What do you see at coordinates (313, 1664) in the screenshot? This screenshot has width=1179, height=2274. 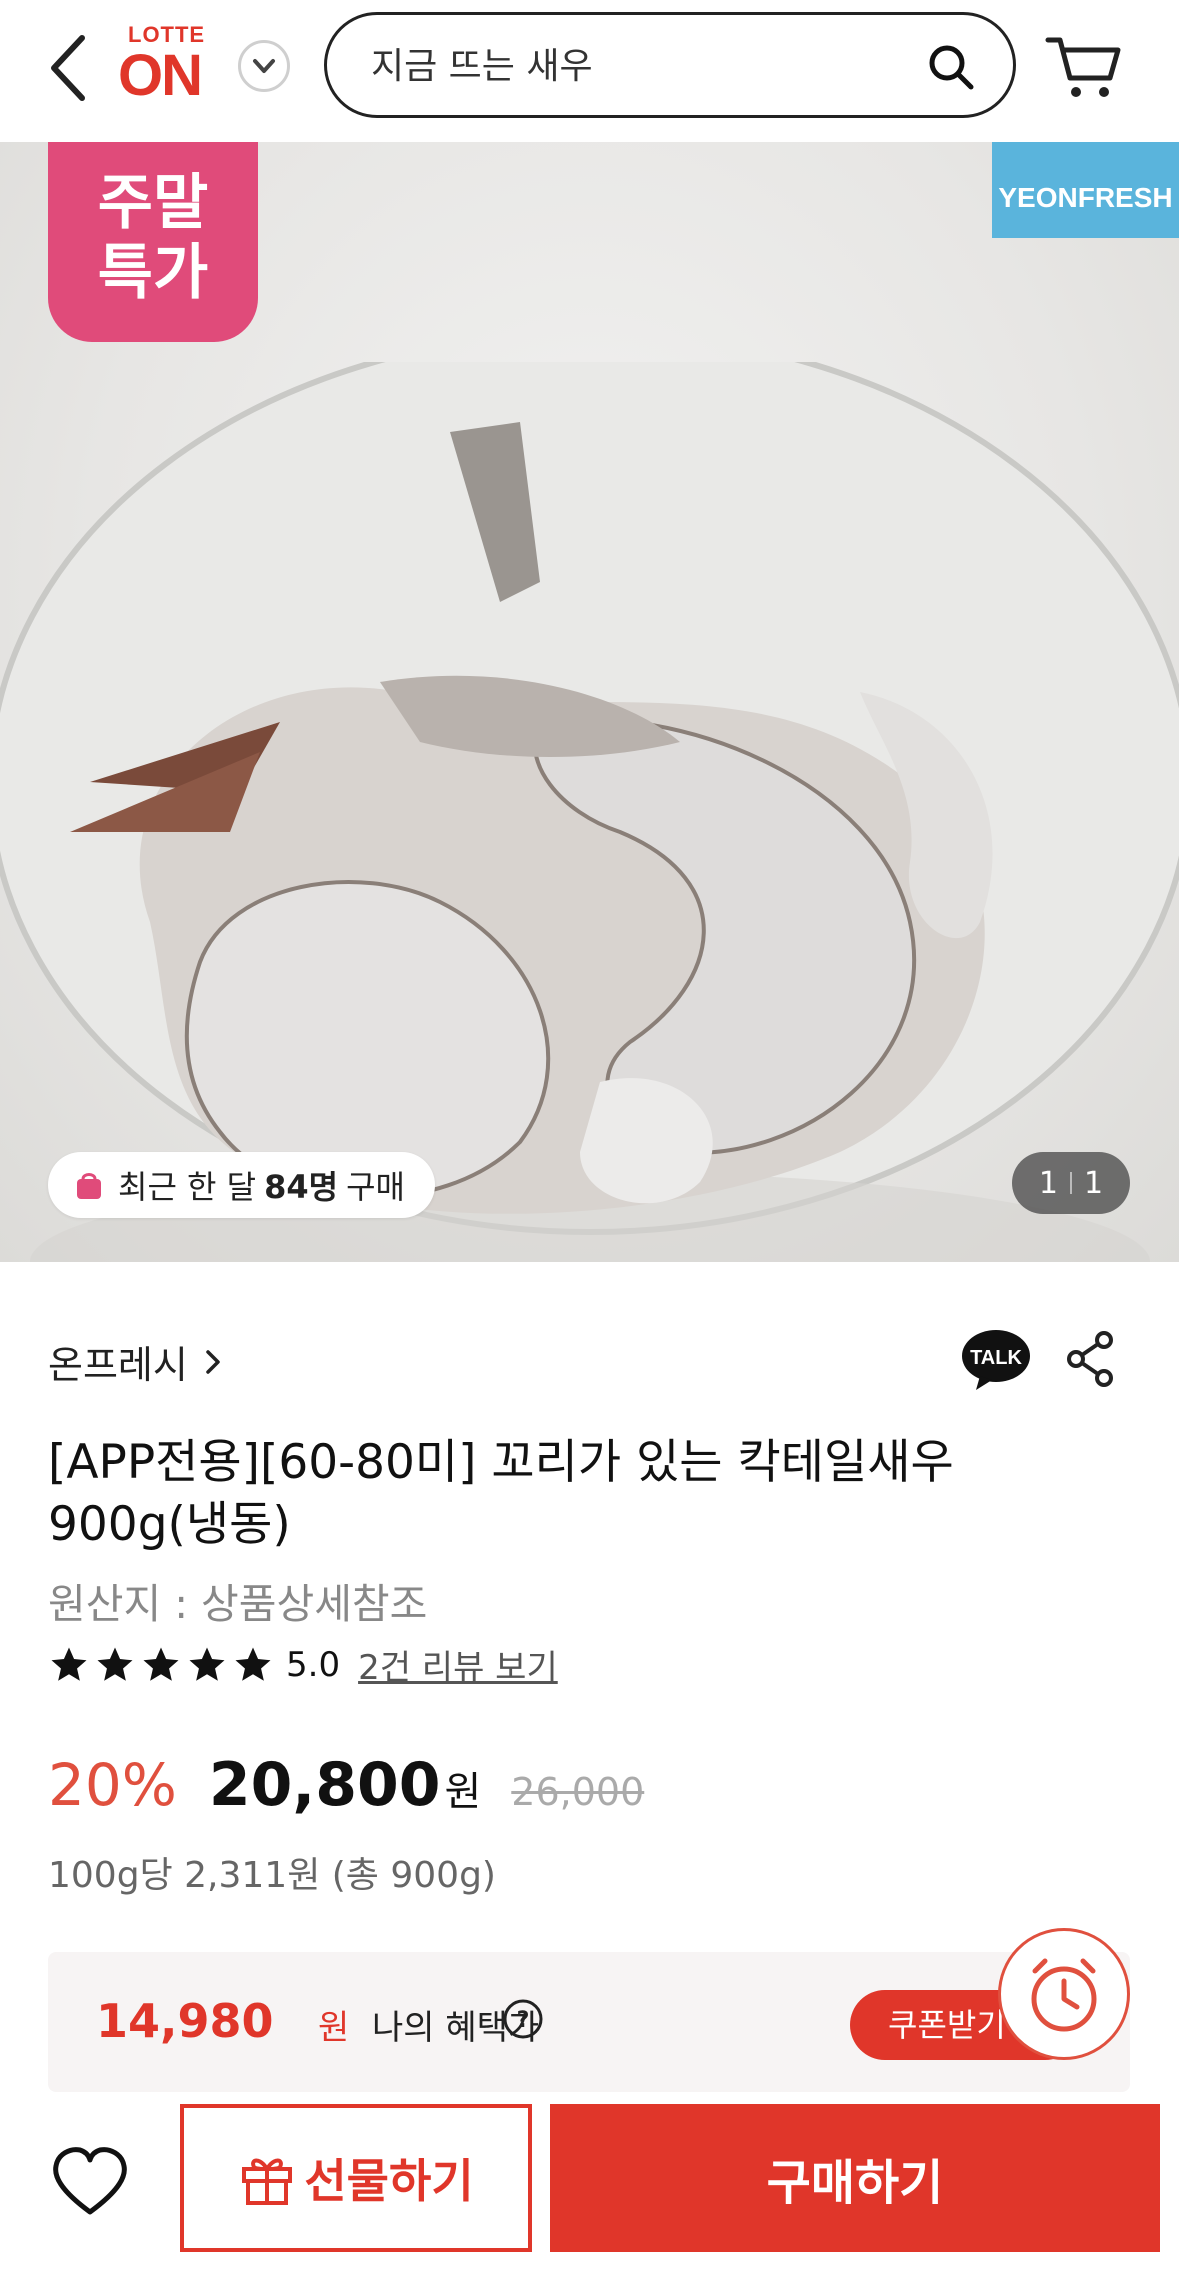 I see `rating-score: 5.0` at bounding box center [313, 1664].